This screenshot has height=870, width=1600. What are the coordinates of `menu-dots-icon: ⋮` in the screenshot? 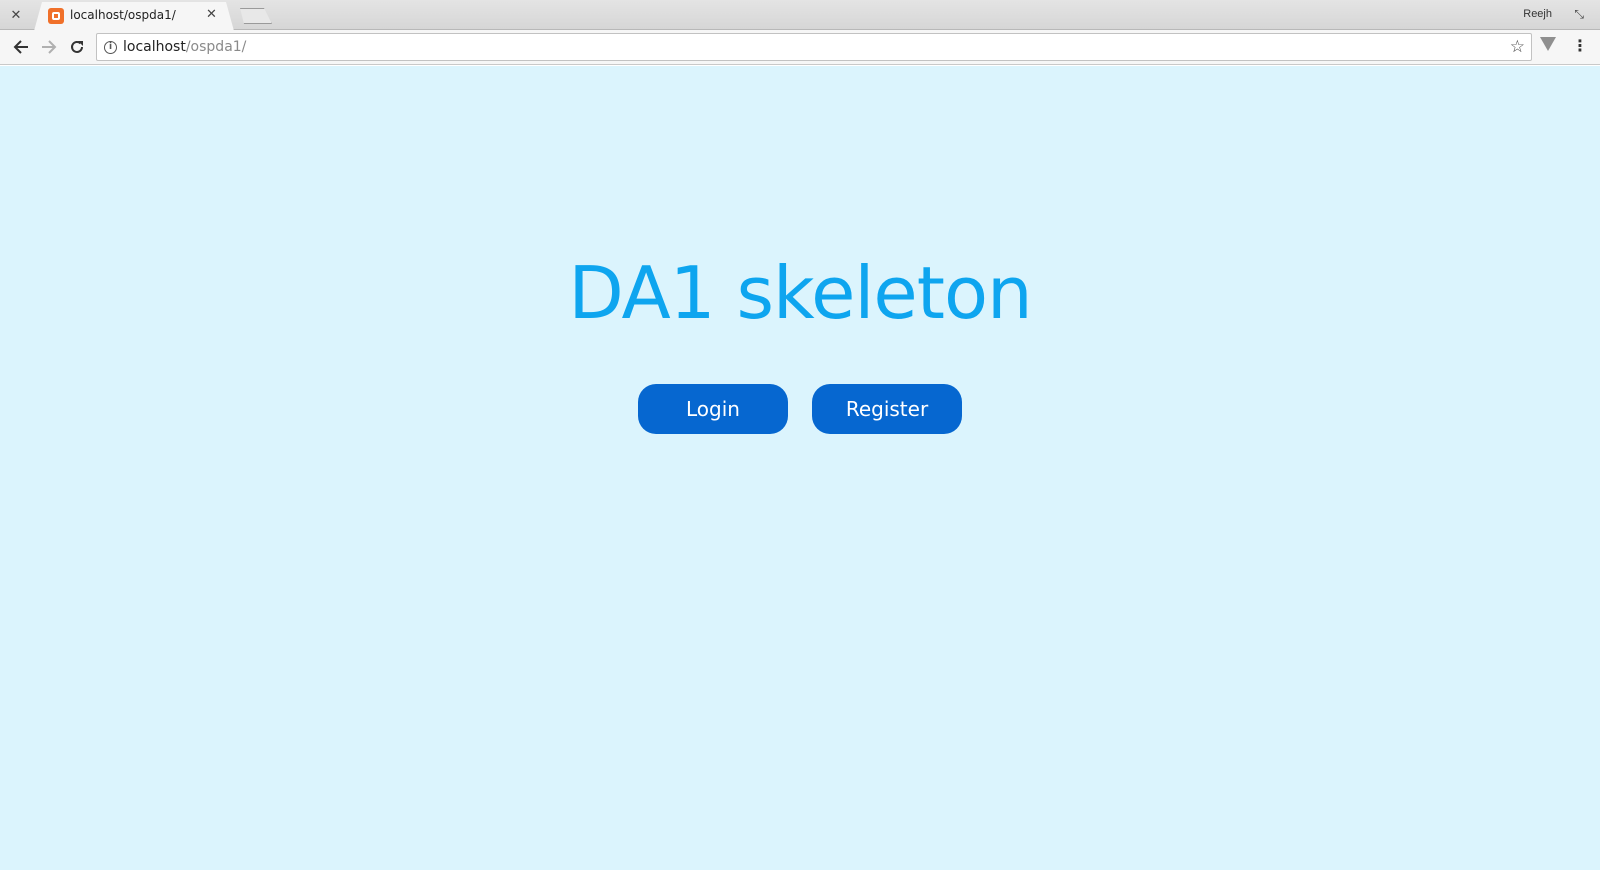 It's located at (1580, 46).